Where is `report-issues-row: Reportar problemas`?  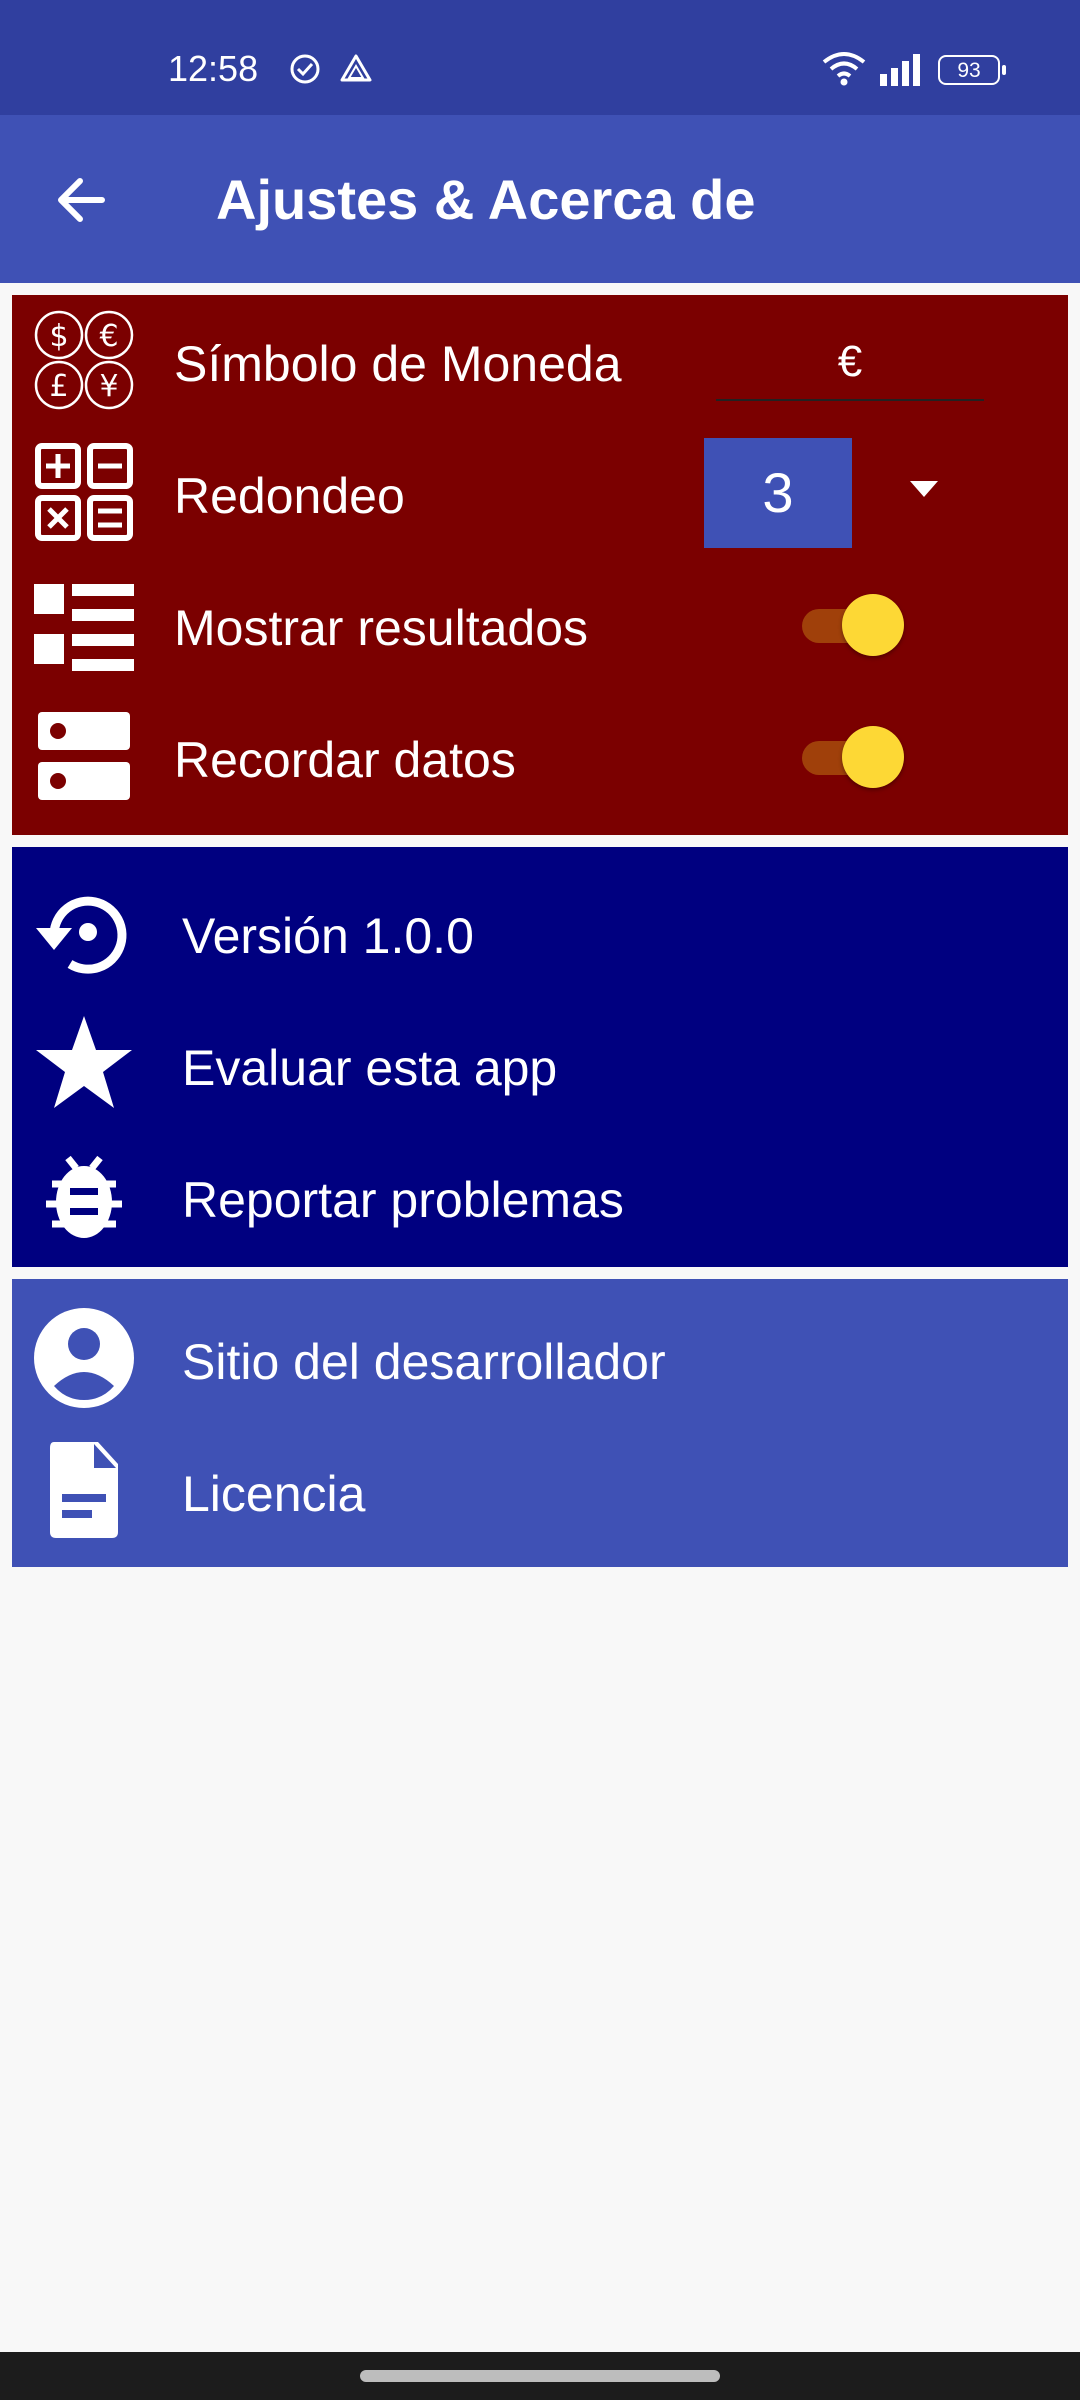
report-issues-row: Reportar problemas is located at coordinates (540, 1196).